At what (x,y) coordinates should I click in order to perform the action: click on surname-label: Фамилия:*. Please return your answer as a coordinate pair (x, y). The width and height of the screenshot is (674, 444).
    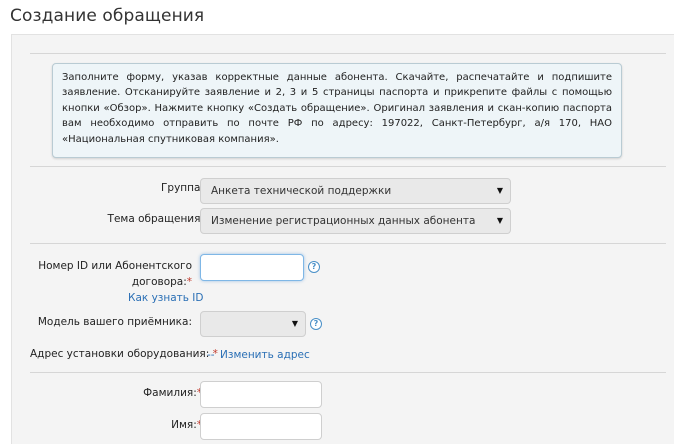
    Looking at the image, I should click on (172, 393).